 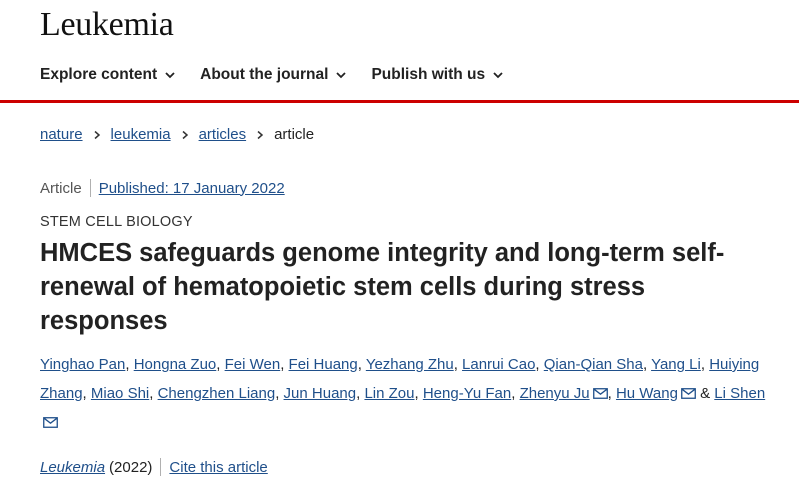 What do you see at coordinates (141, 134) in the screenshot?
I see `breadcrumb-link-leukemia: leukemia` at bounding box center [141, 134].